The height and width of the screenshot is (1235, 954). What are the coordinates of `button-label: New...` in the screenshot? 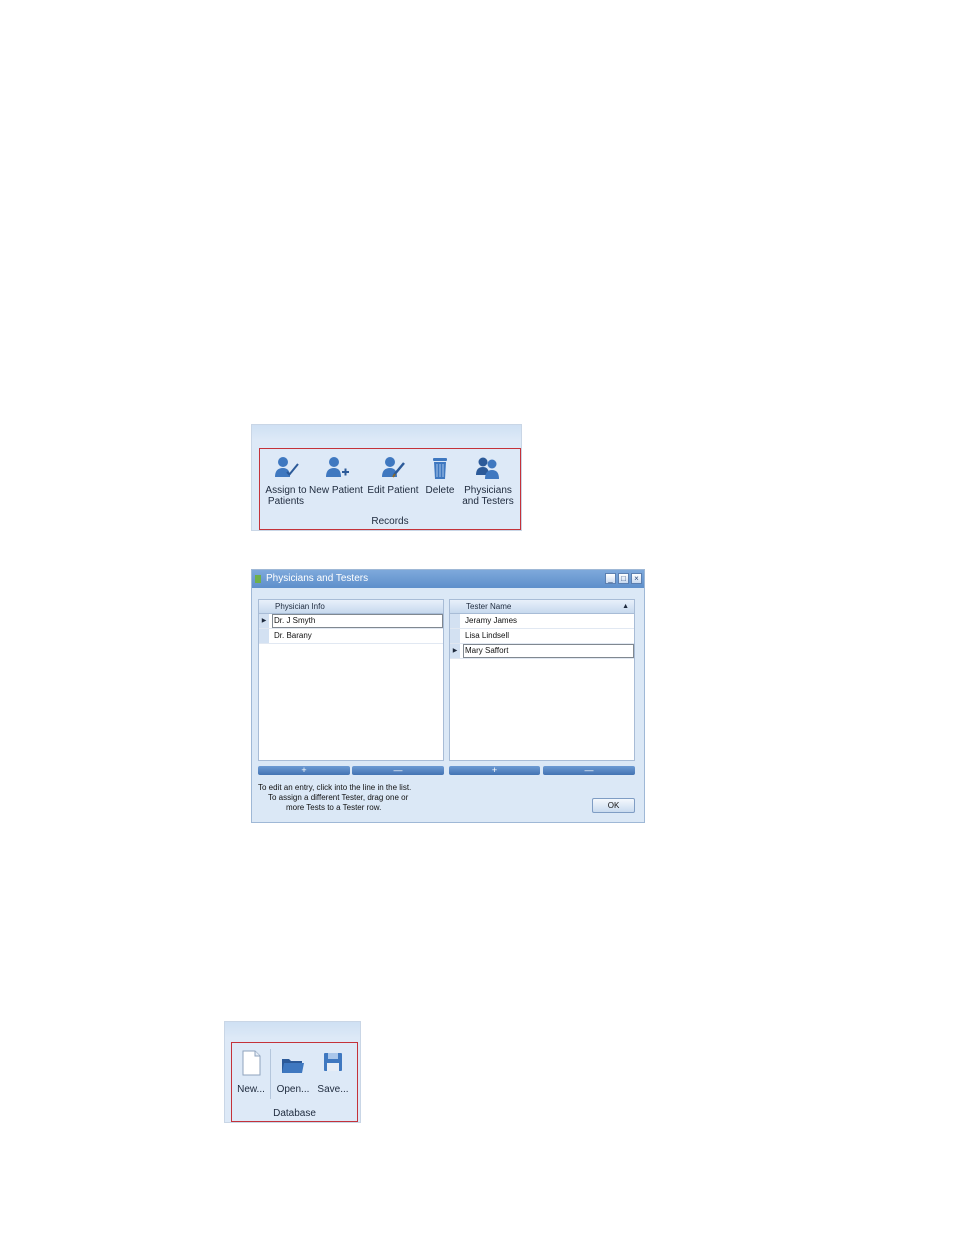 It's located at (251, 1089).